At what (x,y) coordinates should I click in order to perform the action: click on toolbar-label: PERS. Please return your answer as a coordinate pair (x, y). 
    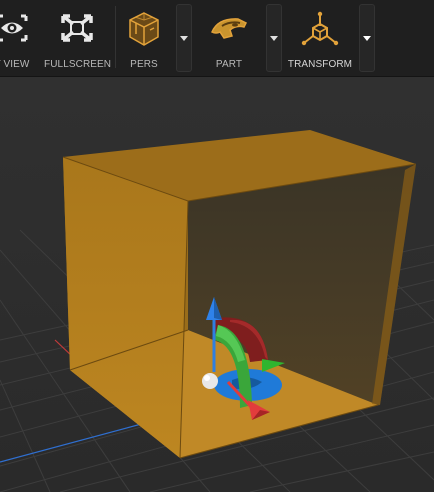
    Looking at the image, I should click on (144, 64).